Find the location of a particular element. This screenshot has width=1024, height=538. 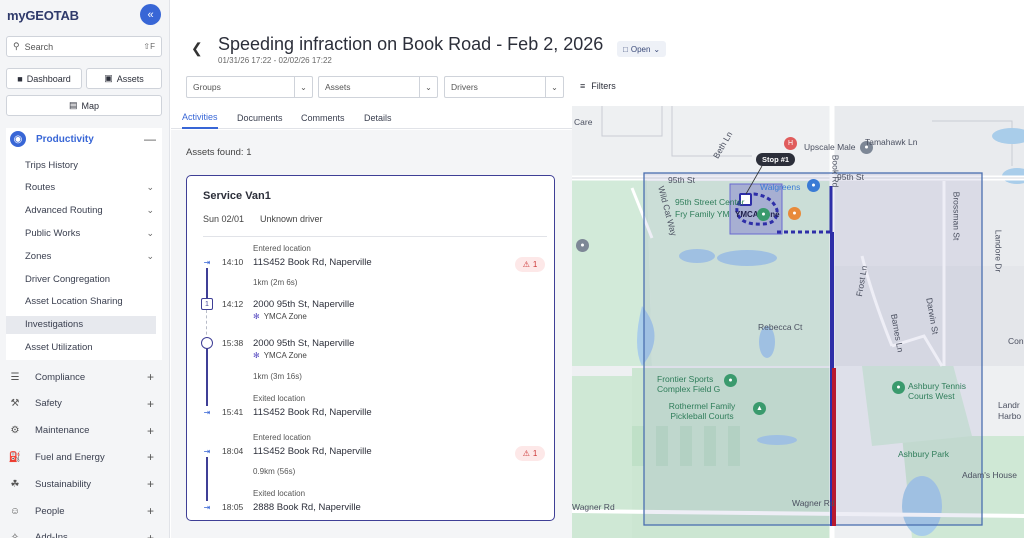

sidebar-item: Investigations is located at coordinates (81, 324).